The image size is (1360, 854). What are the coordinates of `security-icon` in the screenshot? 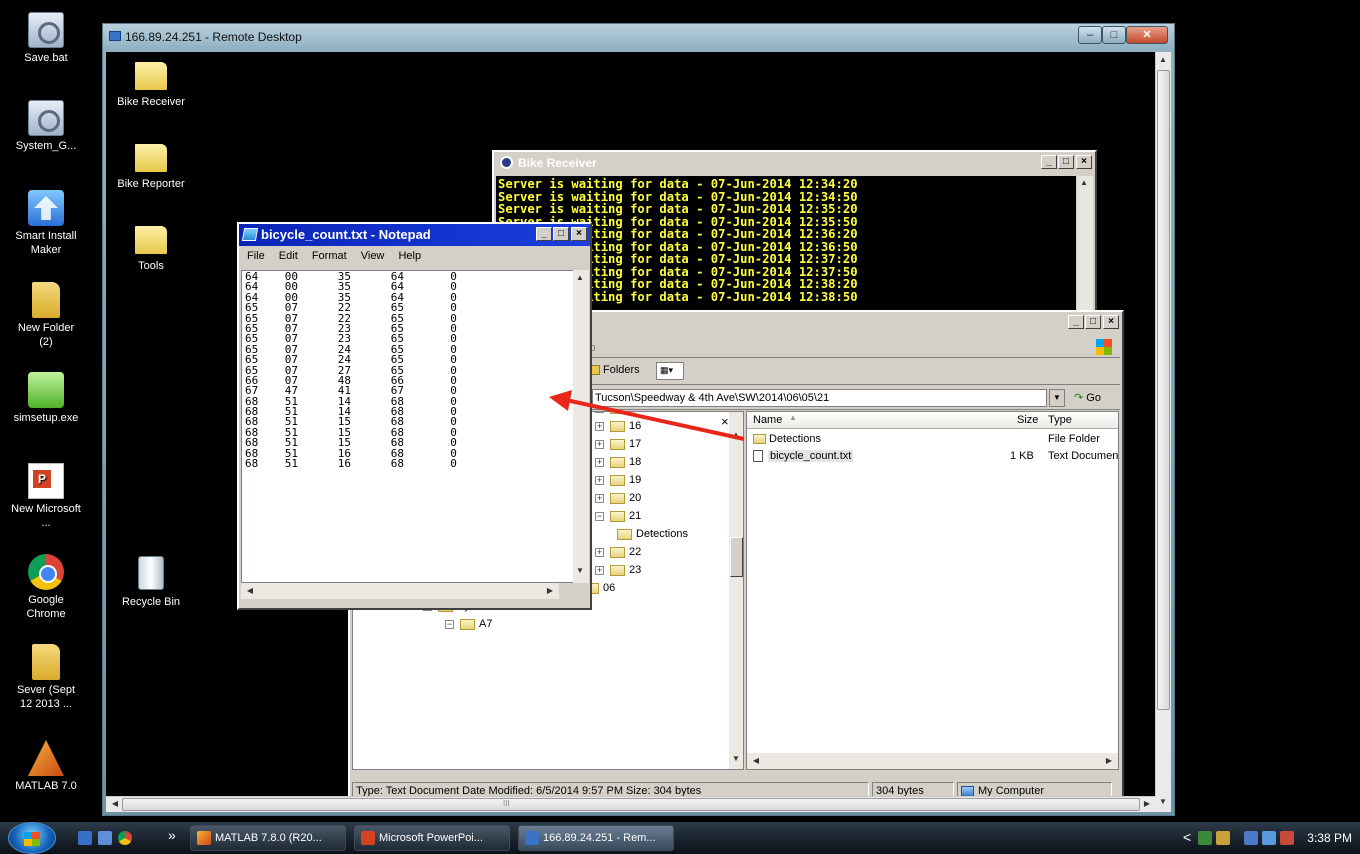 It's located at (1223, 838).